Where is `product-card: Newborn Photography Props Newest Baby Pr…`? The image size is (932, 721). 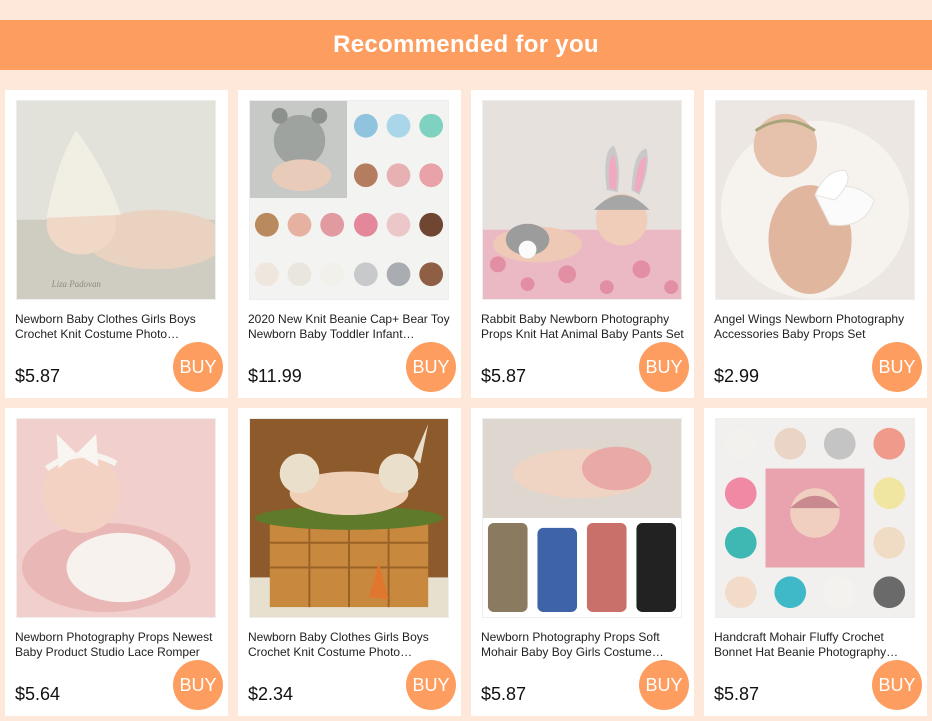
product-card: Newborn Photography Props Newest Baby Pr… is located at coordinates (116, 562).